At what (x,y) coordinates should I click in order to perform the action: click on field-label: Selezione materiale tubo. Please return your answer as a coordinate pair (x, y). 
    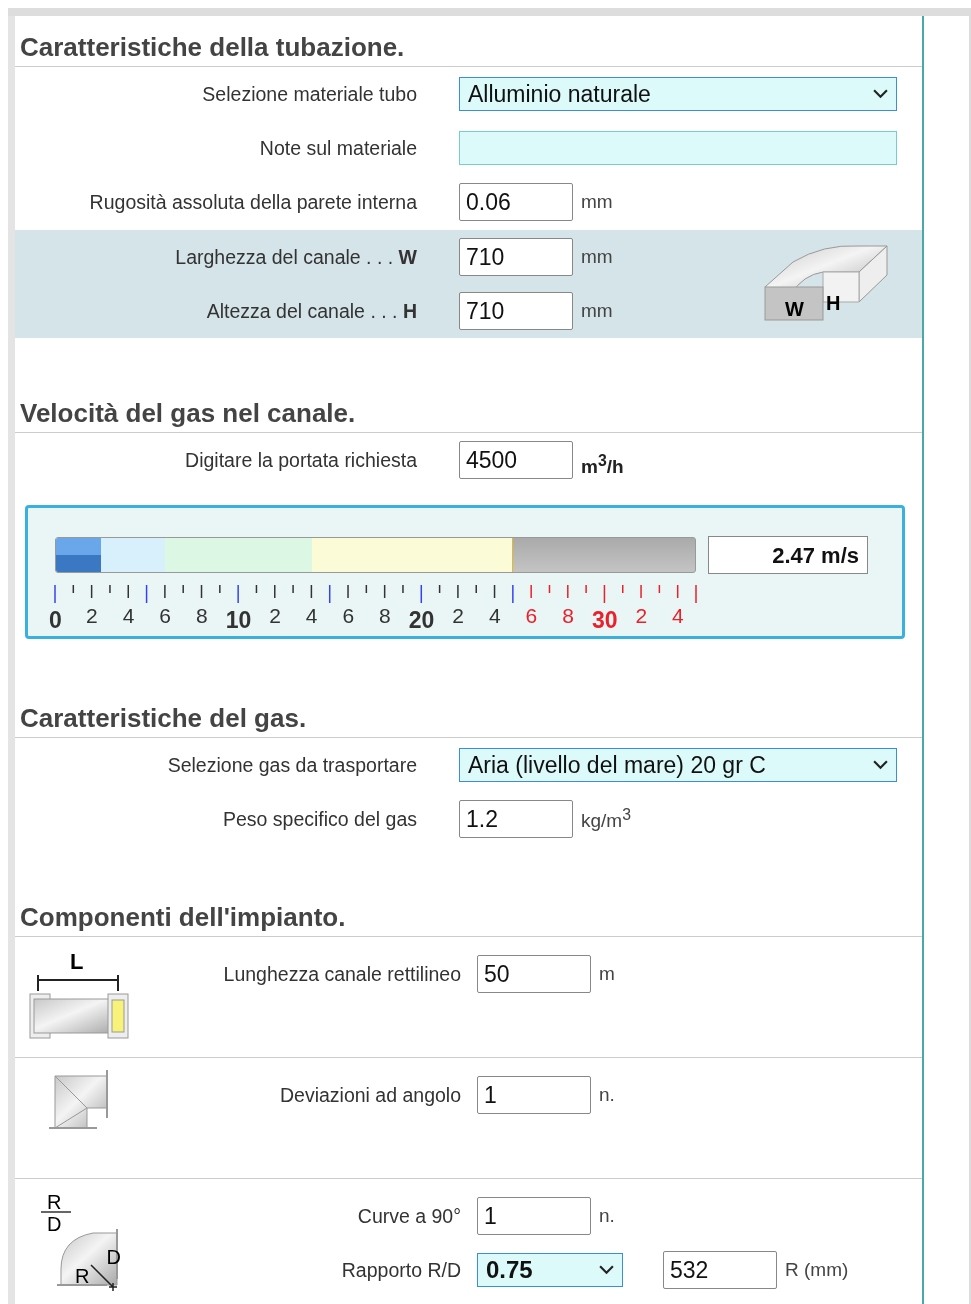
    Looking at the image, I should click on (309, 94).